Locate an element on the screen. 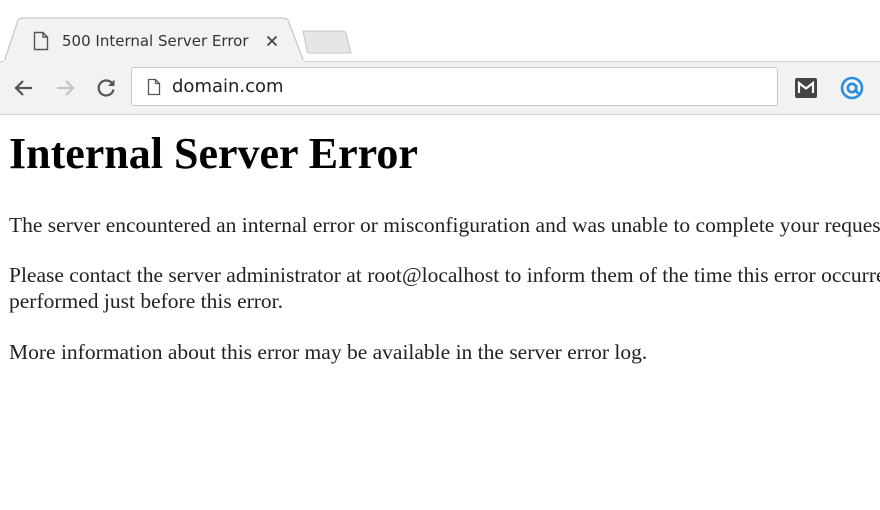  reload-icon is located at coordinates (106, 88).